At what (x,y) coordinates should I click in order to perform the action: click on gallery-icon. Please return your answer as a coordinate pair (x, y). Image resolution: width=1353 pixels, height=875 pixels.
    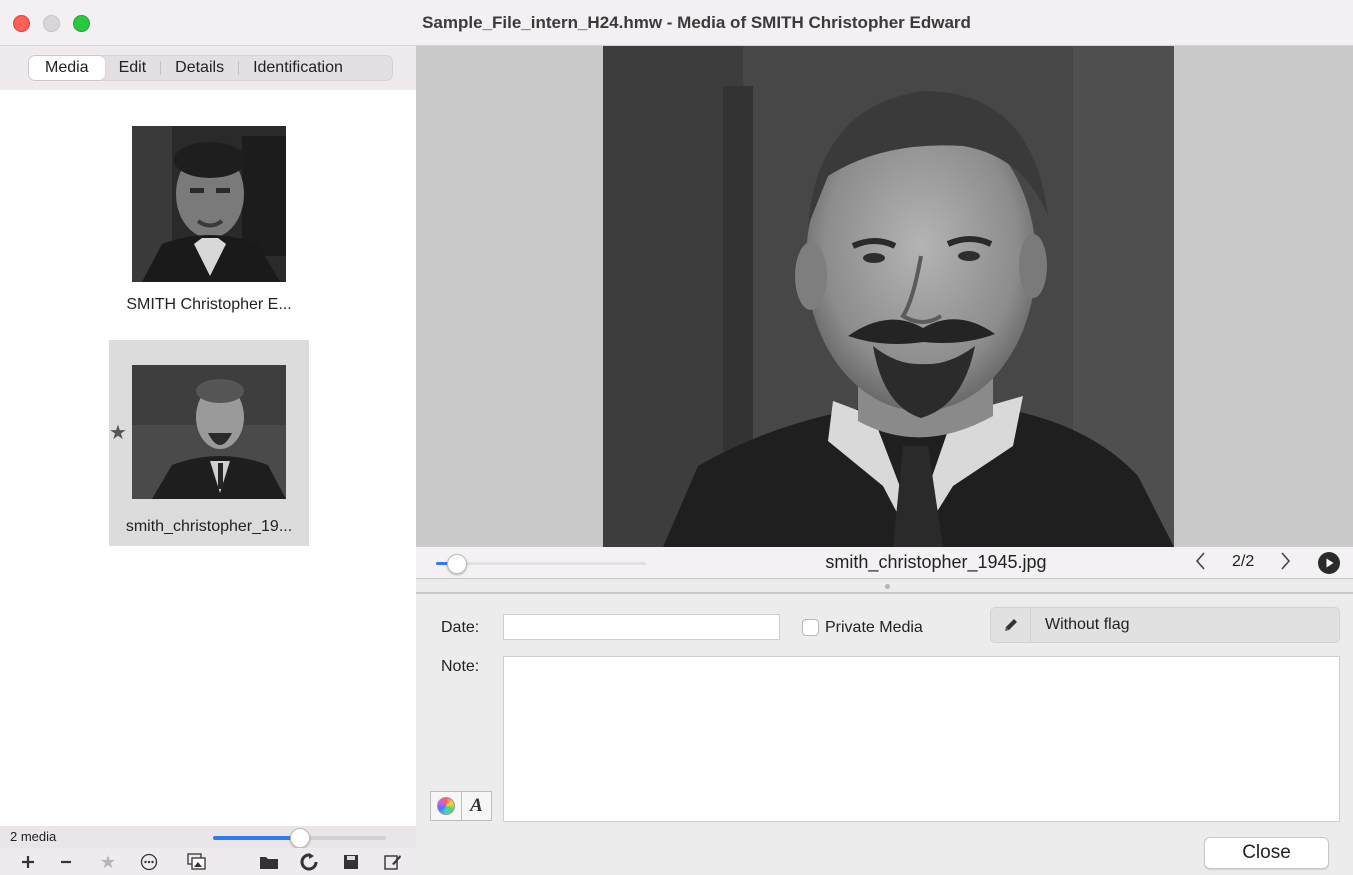
    Looking at the image, I should click on (197, 862).